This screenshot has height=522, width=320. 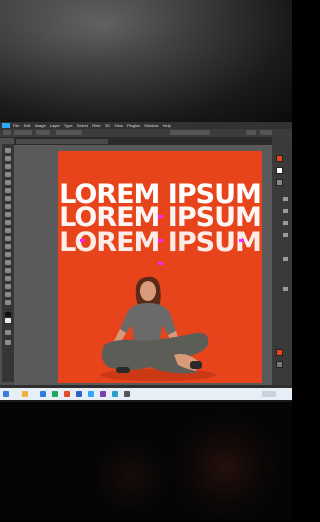 What do you see at coordinates (23, 132) in the screenshot?
I see `auto-select-checkbox` at bounding box center [23, 132].